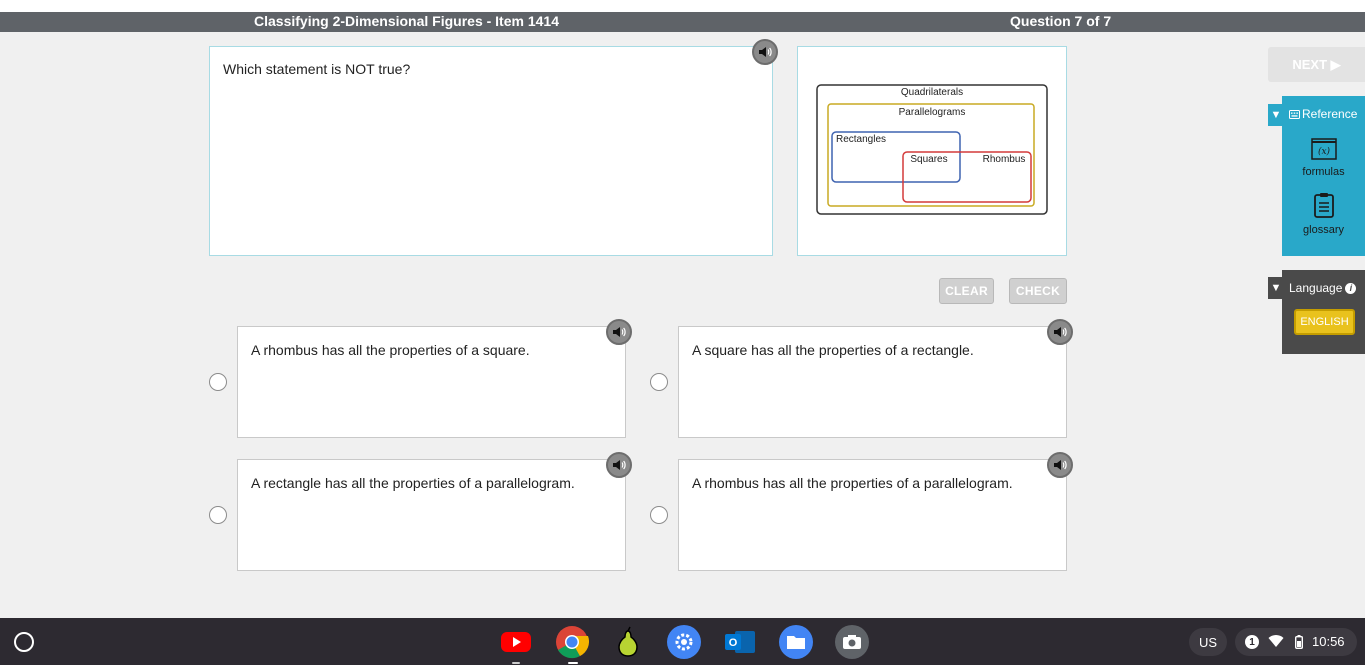 This screenshot has height=665, width=1365. Describe the element at coordinates (1316, 64) in the screenshot. I see `next-button: NEXT ▶` at that location.